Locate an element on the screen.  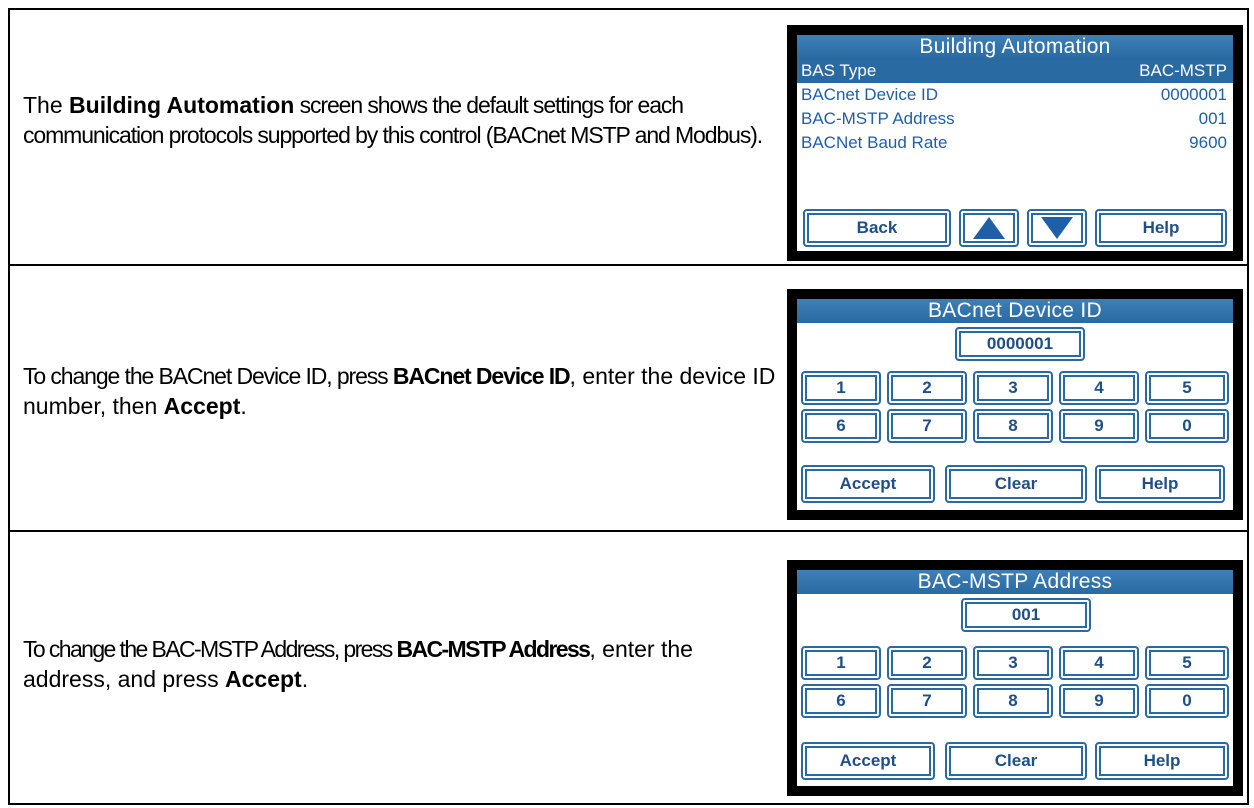
setting-row-bacnet-baud-rate: BACNet Baud Rate 9600 is located at coordinates (1015, 143).